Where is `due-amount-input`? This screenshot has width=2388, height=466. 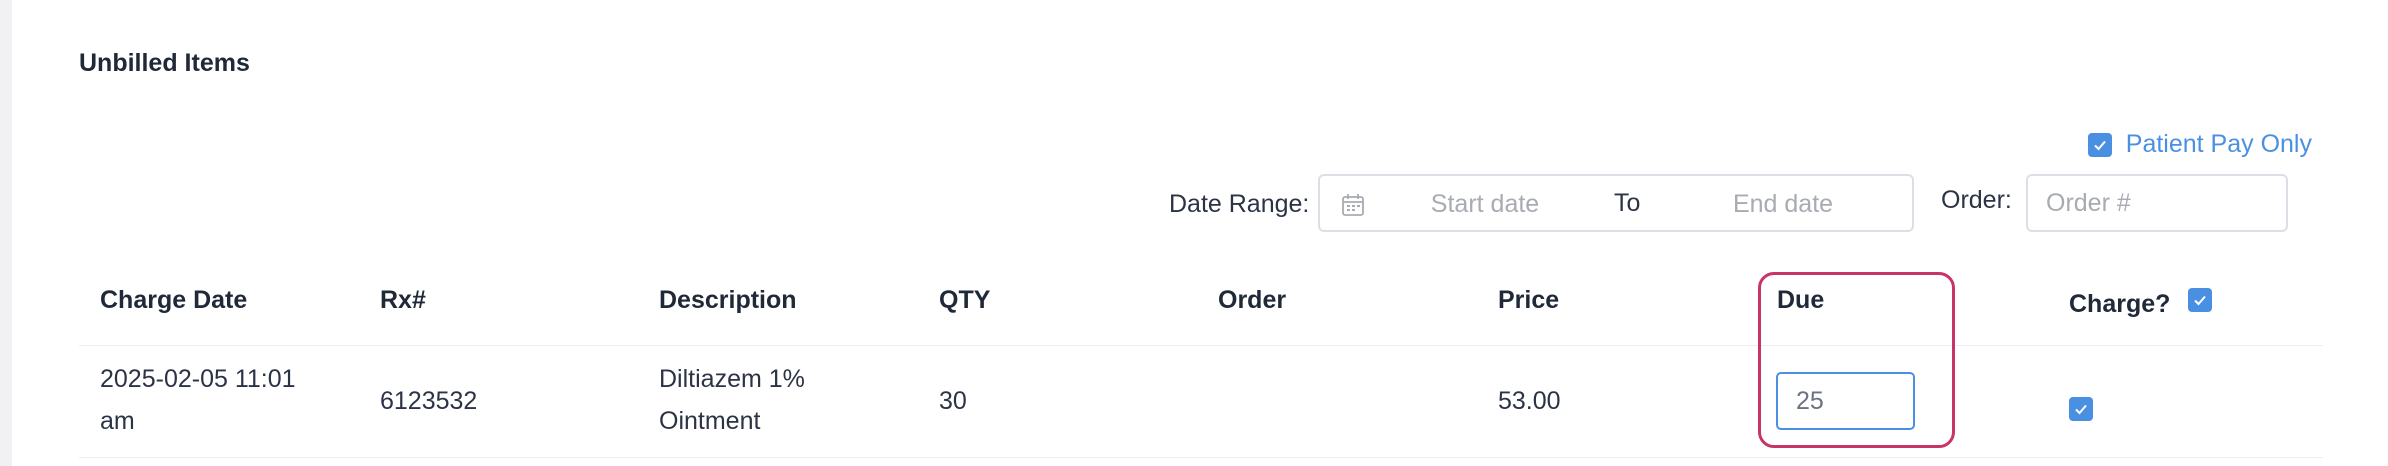 due-amount-input is located at coordinates (1845, 401).